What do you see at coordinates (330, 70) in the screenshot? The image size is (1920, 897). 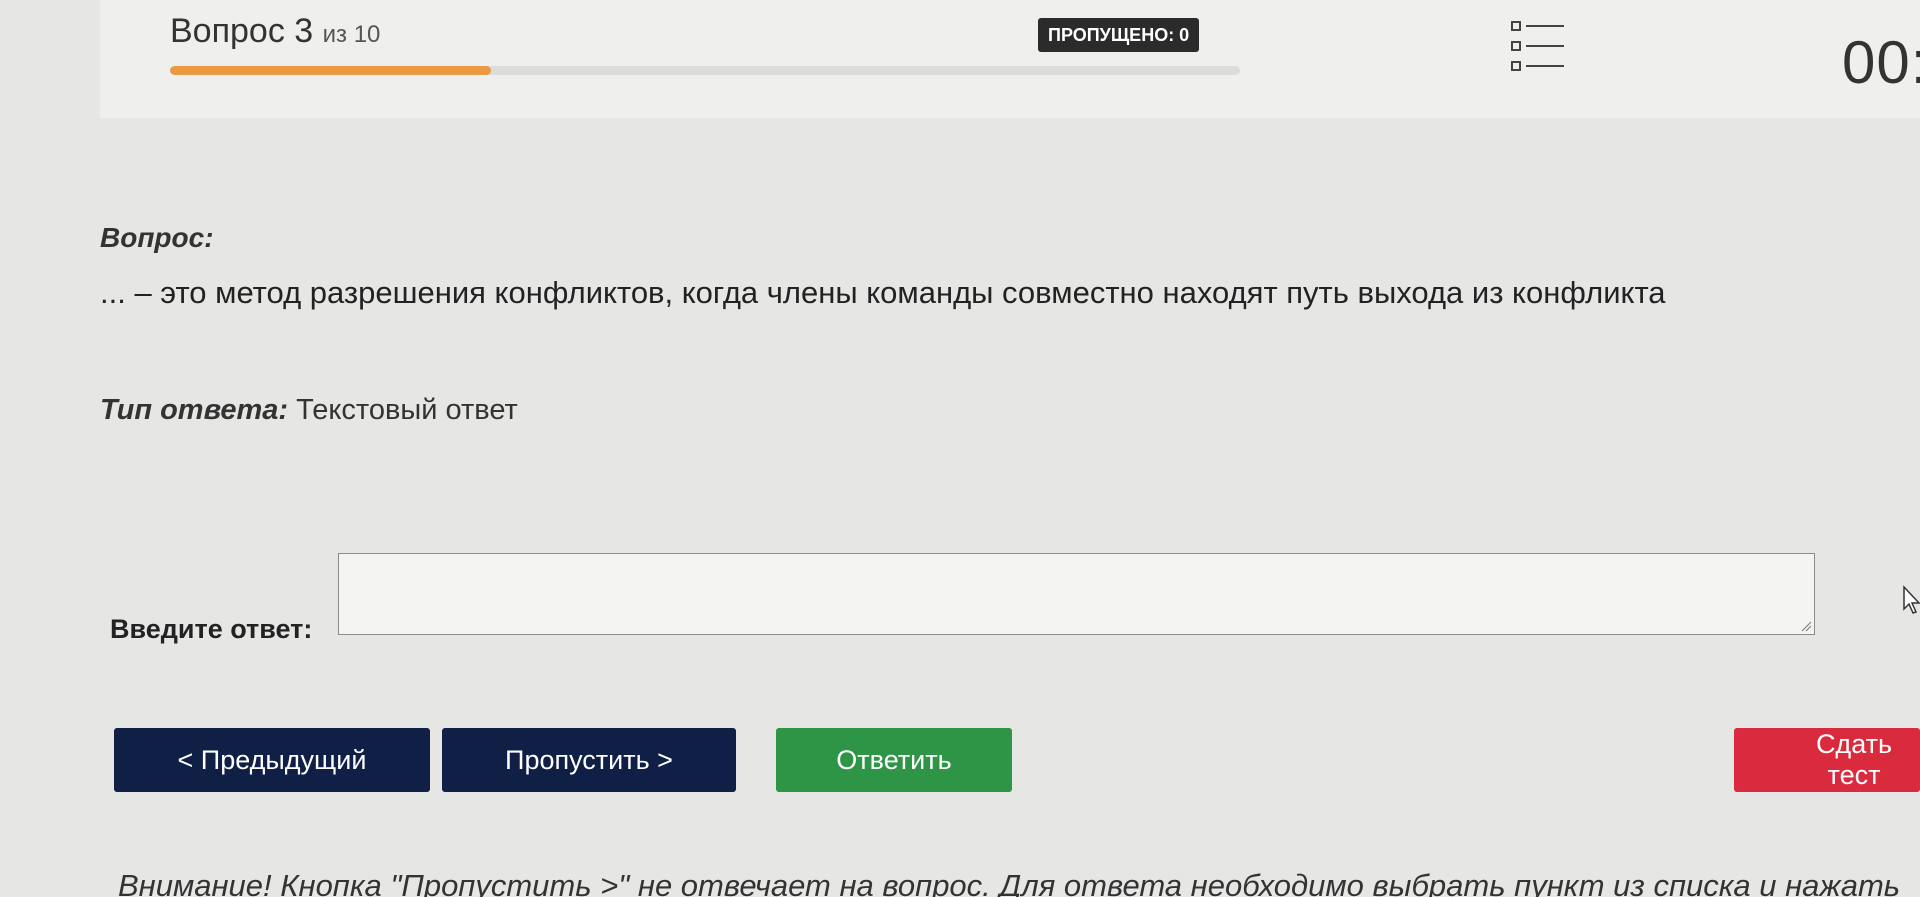 I see `progress-bar-fill` at bounding box center [330, 70].